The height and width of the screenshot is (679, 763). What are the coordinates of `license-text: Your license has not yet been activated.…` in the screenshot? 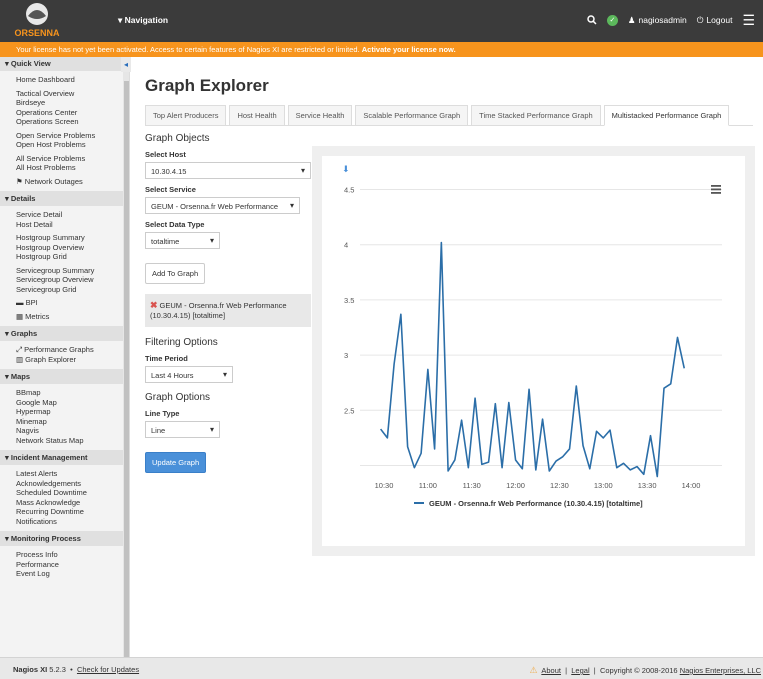 It's located at (188, 49).